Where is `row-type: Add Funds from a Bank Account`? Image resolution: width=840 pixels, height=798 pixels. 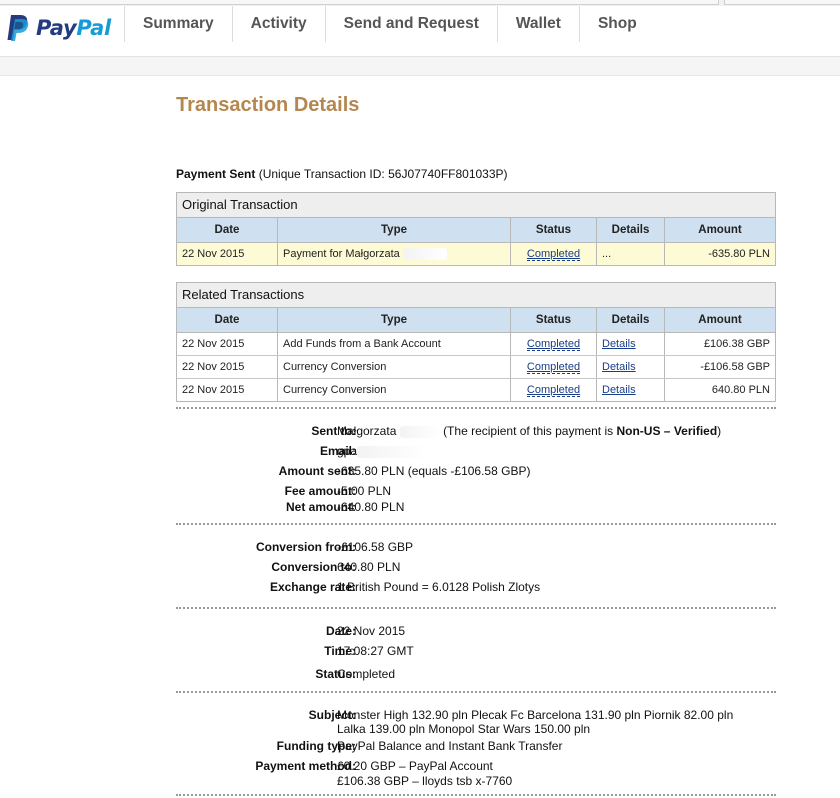 row-type: Add Funds from a Bank Account is located at coordinates (394, 344).